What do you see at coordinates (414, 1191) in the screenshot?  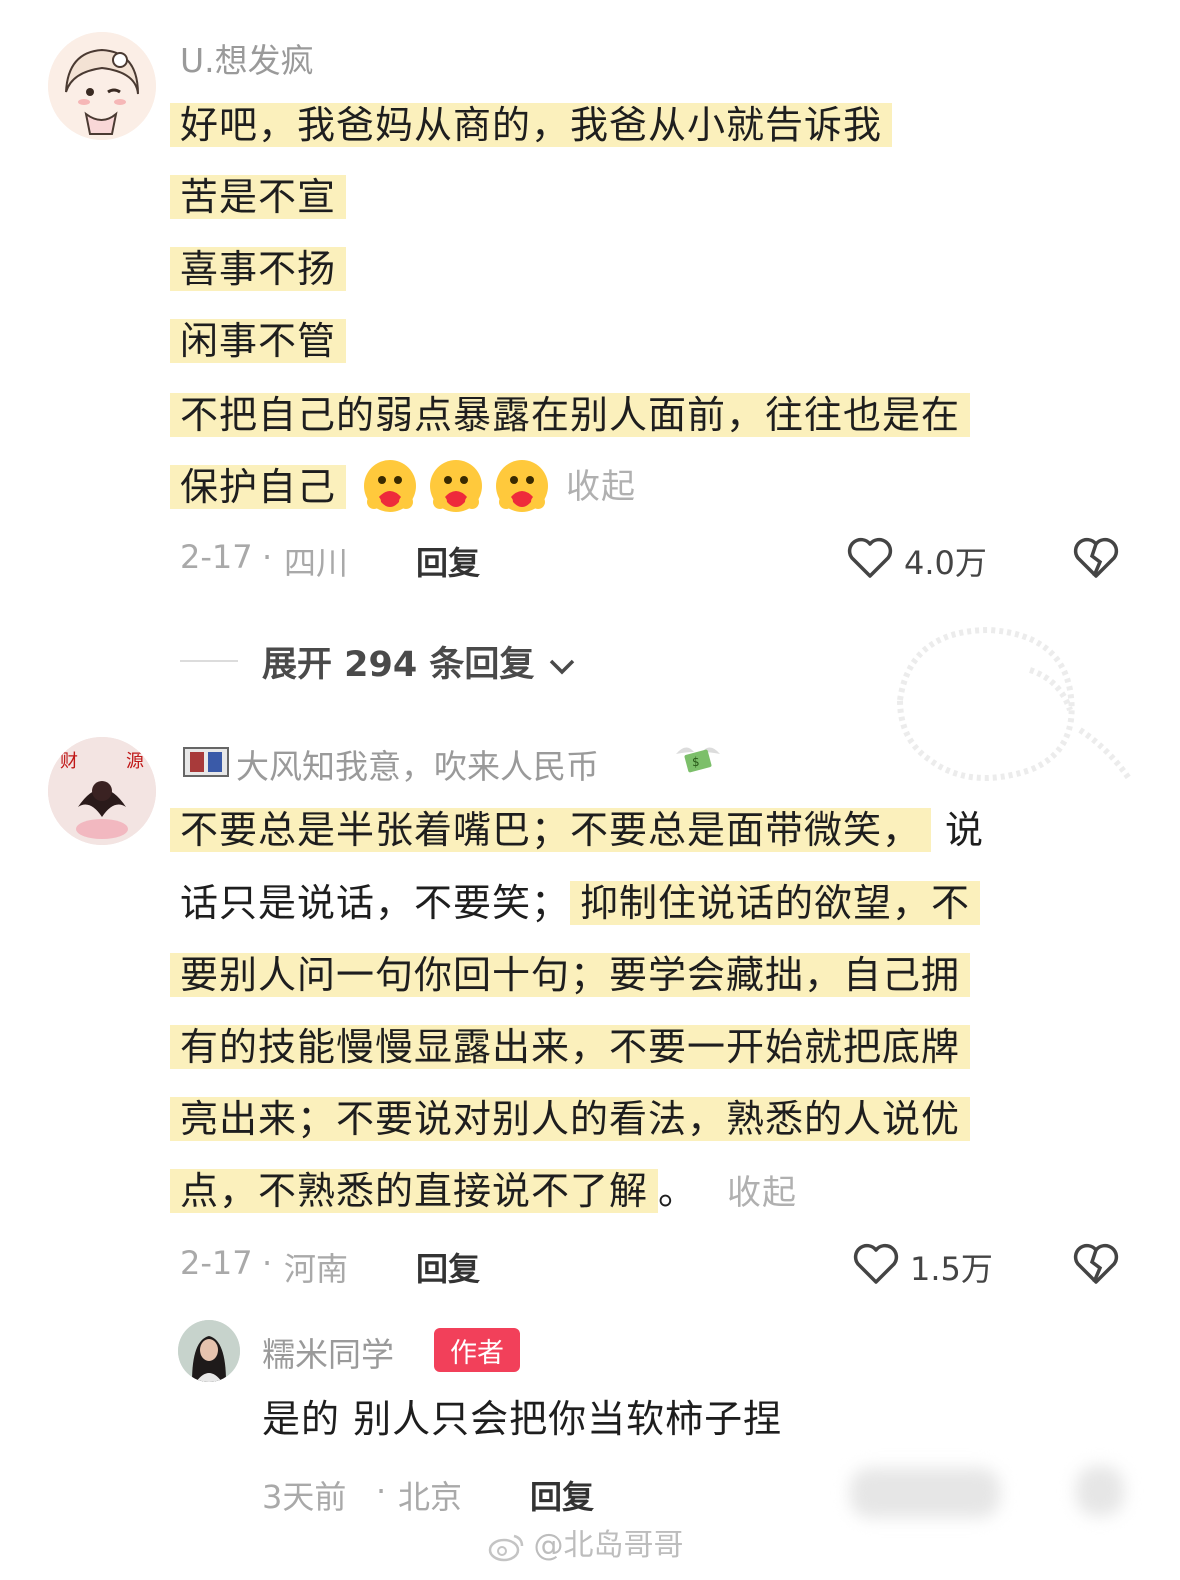 I see `highlighted-text: 点，不熟悉的直接说不了解` at bounding box center [414, 1191].